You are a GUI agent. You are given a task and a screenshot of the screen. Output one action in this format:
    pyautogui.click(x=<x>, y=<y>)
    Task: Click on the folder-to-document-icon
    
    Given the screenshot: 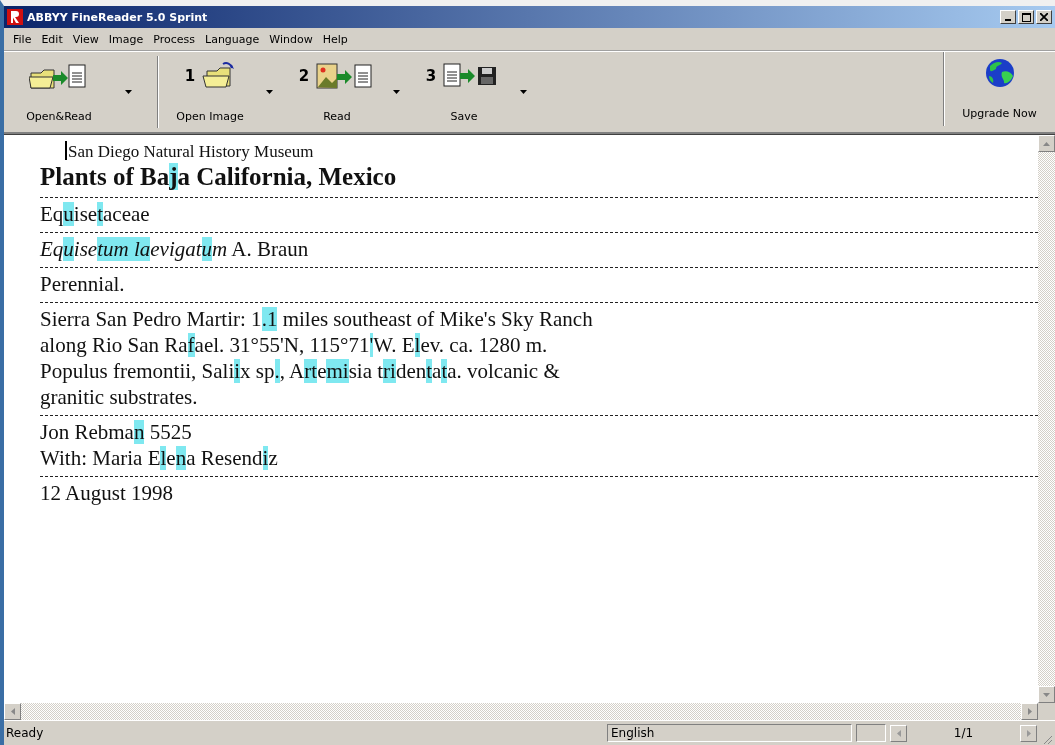 What is the action you would take?
    pyautogui.click(x=59, y=76)
    